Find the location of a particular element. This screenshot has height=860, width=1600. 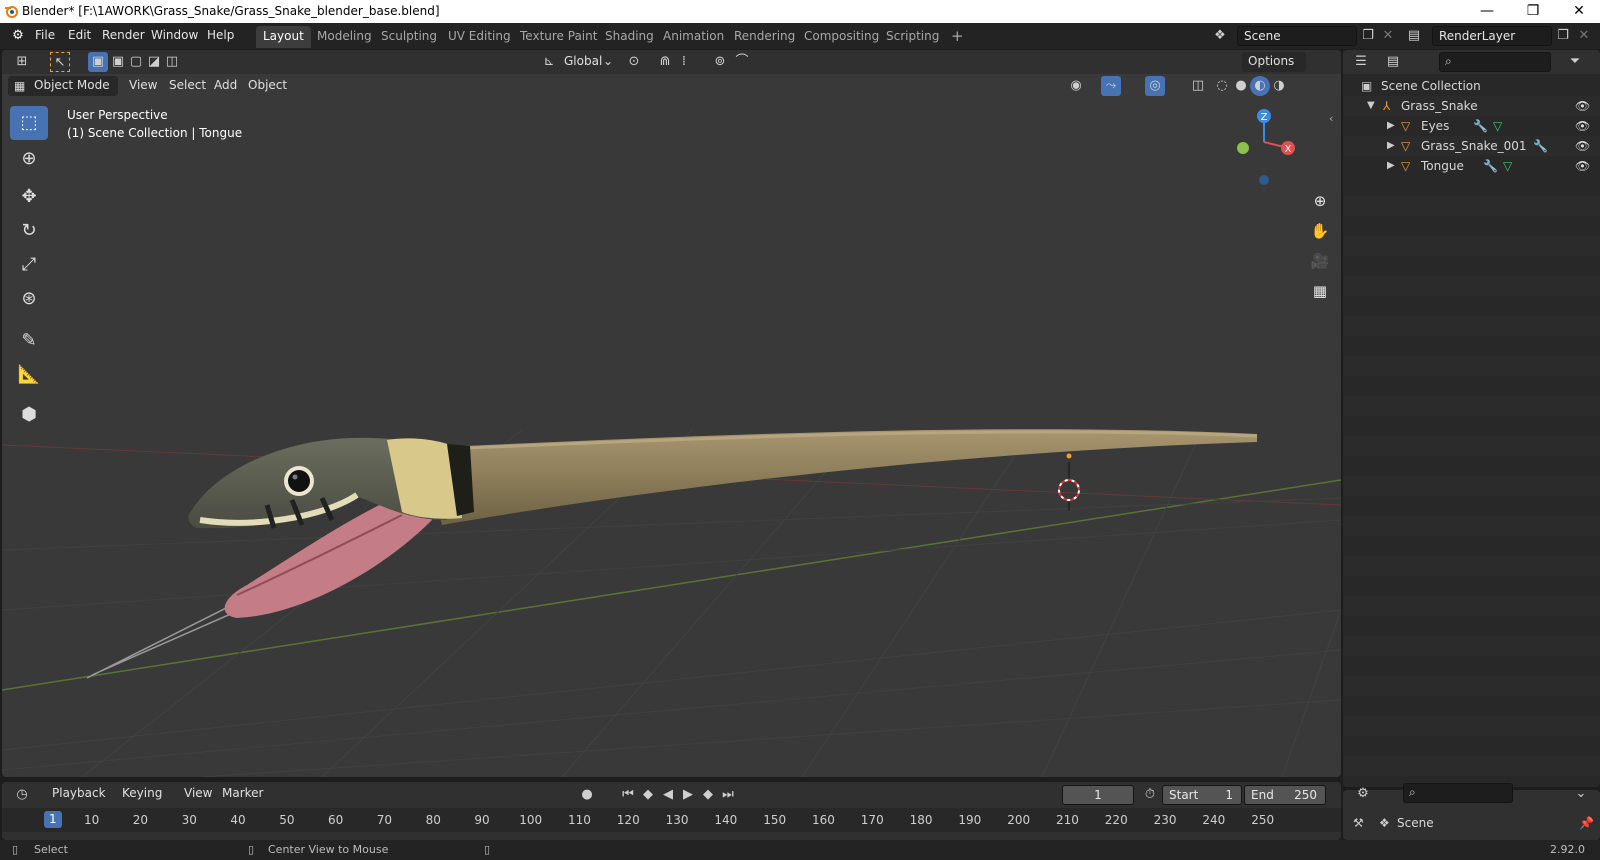

scale-tool-icon: ⤢ is located at coordinates (29, 265).